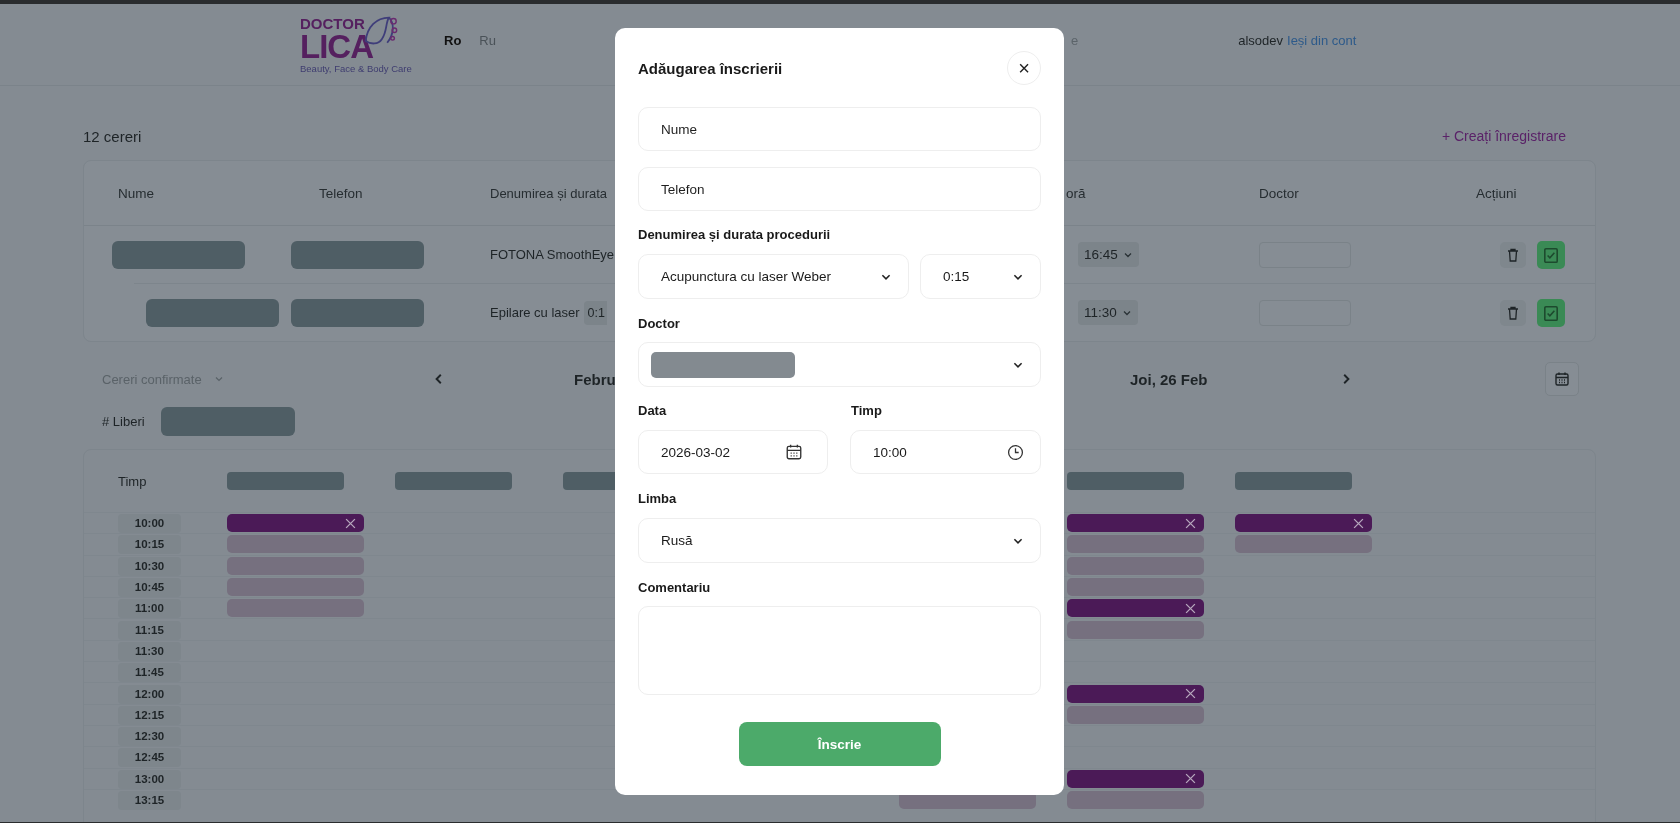 This screenshot has height=823, width=1680. I want to click on time-label: 11:45, so click(149, 673).